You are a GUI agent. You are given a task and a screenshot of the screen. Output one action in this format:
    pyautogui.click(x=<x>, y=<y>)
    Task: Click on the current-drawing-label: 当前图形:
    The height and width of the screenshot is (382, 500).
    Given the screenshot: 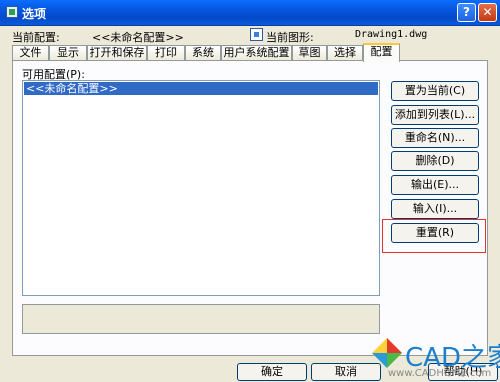 What is the action you would take?
    pyautogui.click(x=290, y=37)
    